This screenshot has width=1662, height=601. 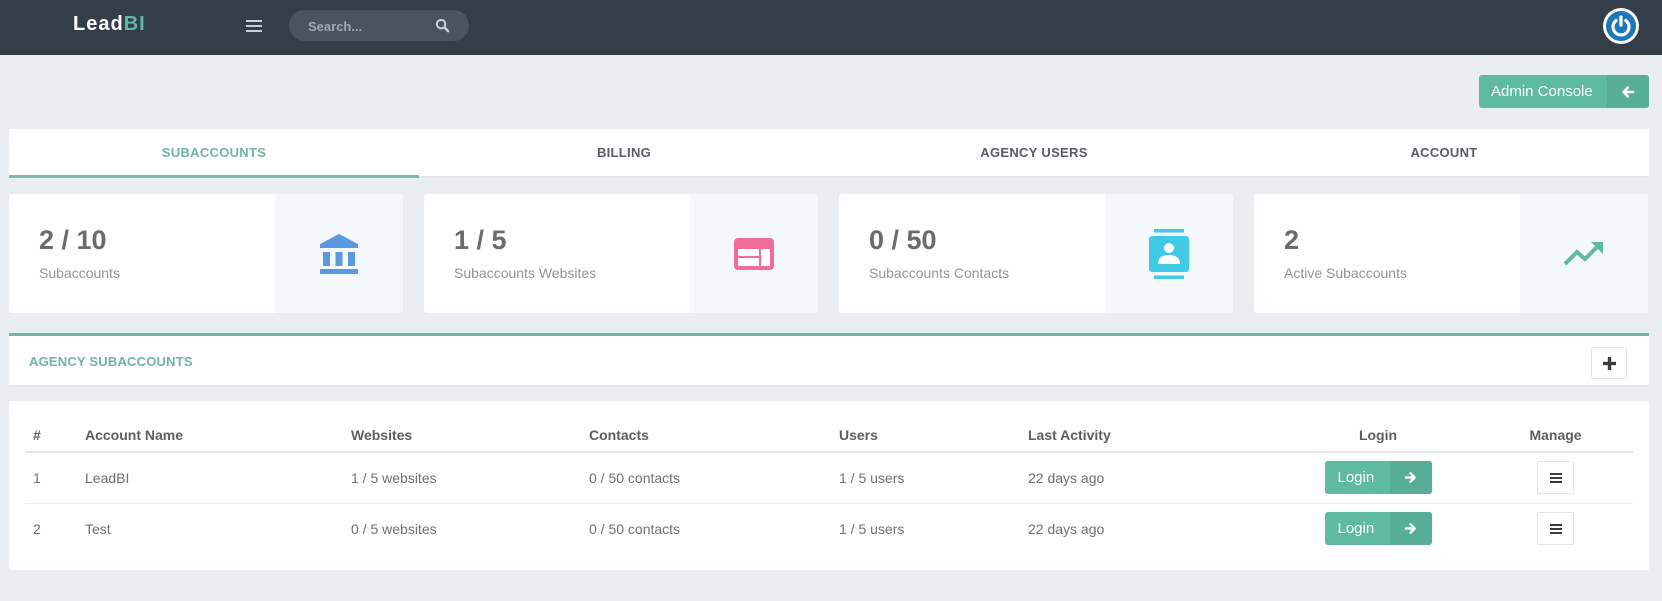 What do you see at coordinates (1378, 435) in the screenshot?
I see `column-header-login: Login` at bounding box center [1378, 435].